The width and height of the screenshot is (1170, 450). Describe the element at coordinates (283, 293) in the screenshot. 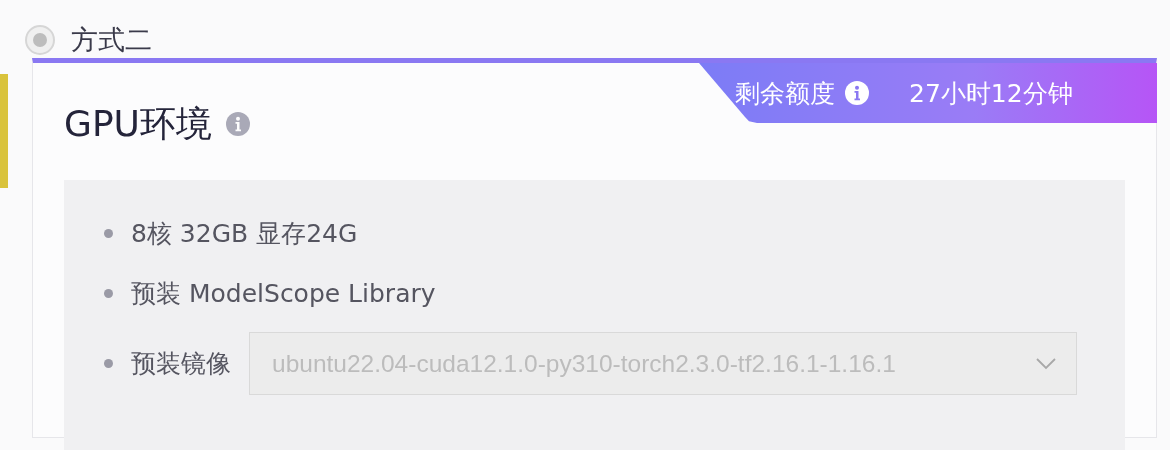

I see `spec-text: 预装 ModelScope Library` at that location.